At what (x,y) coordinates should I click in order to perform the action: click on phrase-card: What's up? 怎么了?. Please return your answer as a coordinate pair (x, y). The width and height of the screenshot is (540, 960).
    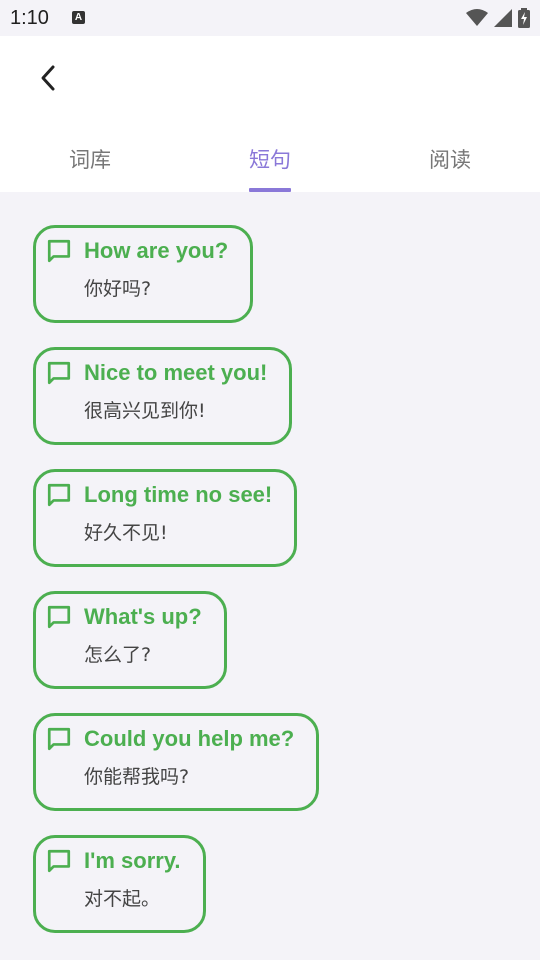
    Looking at the image, I should click on (130, 640).